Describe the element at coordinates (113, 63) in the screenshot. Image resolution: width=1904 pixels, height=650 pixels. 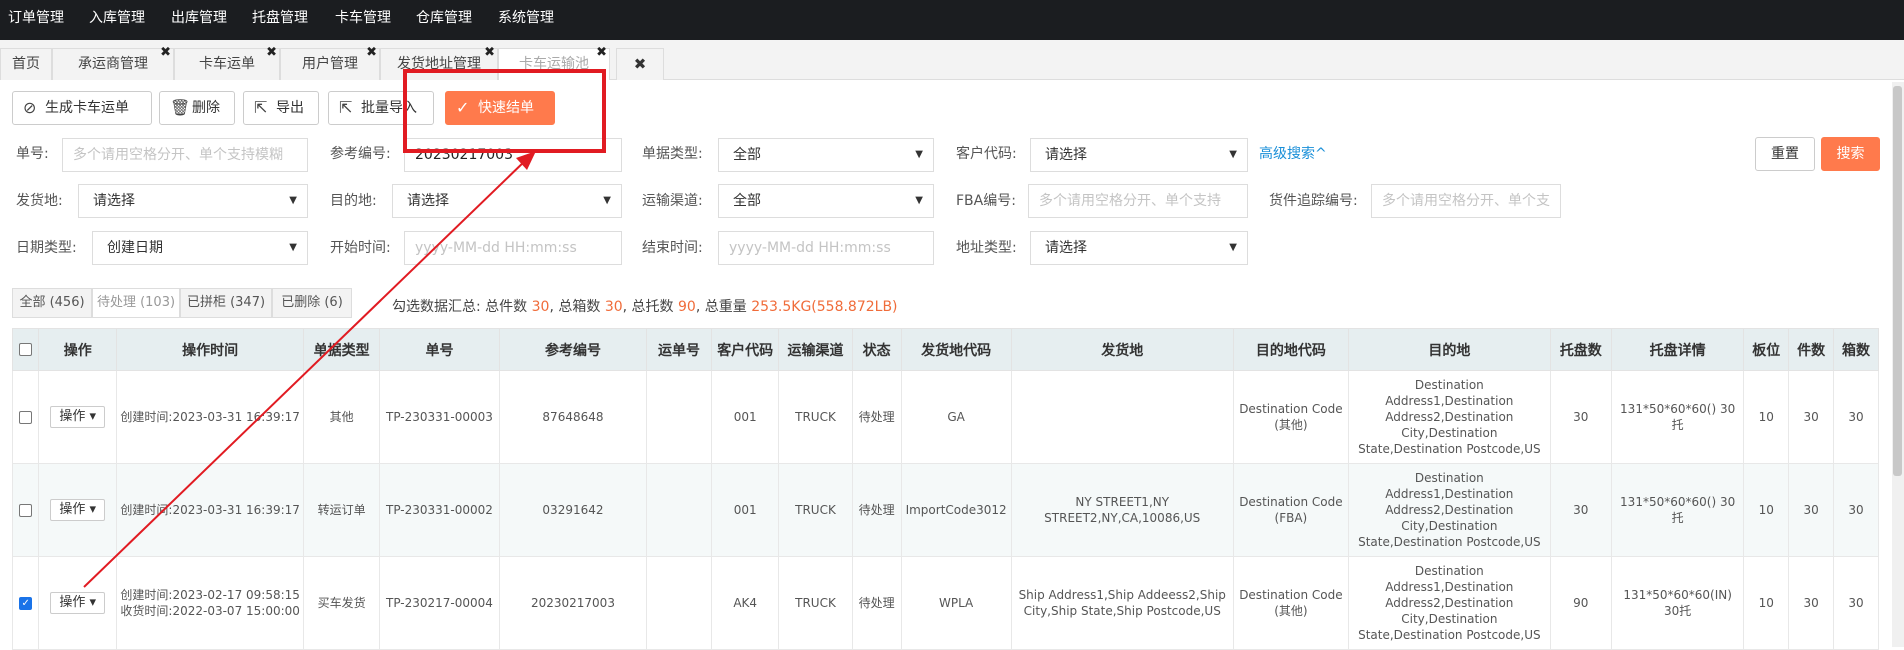
I see `tab-carrier-mgmt: 承运商管理 ✖` at that location.